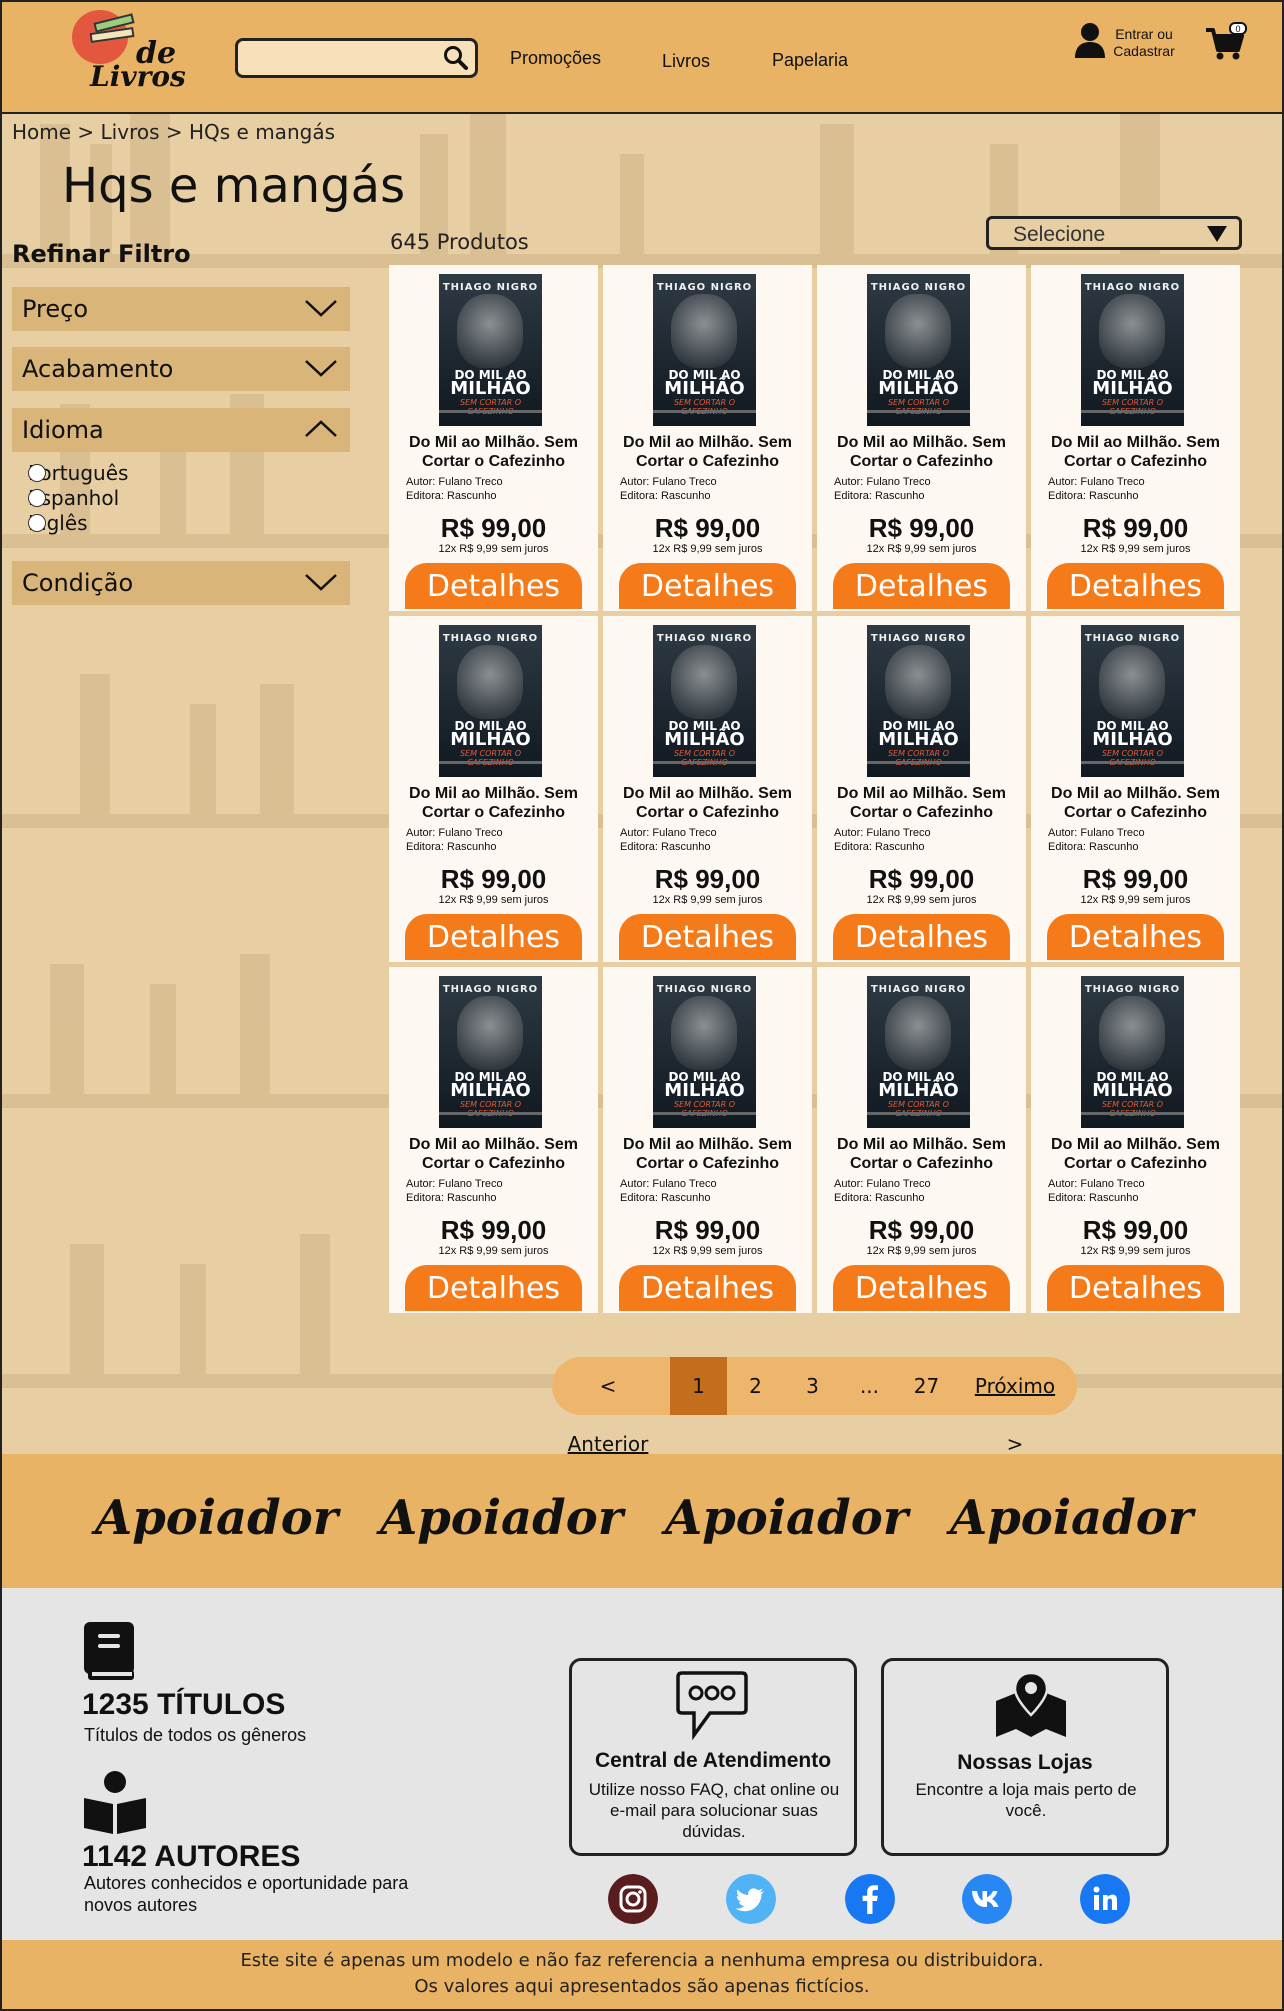 This screenshot has width=1284, height=2011. What do you see at coordinates (173, 132) in the screenshot?
I see `breadcrumb: Home > Livros > HQs e mangás` at bounding box center [173, 132].